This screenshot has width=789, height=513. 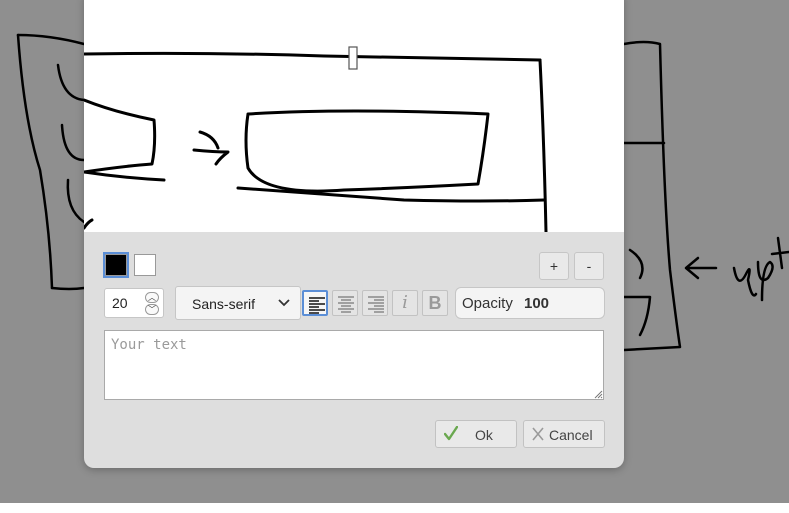 What do you see at coordinates (571, 435) in the screenshot?
I see `cancel-label: Cancel` at bounding box center [571, 435].